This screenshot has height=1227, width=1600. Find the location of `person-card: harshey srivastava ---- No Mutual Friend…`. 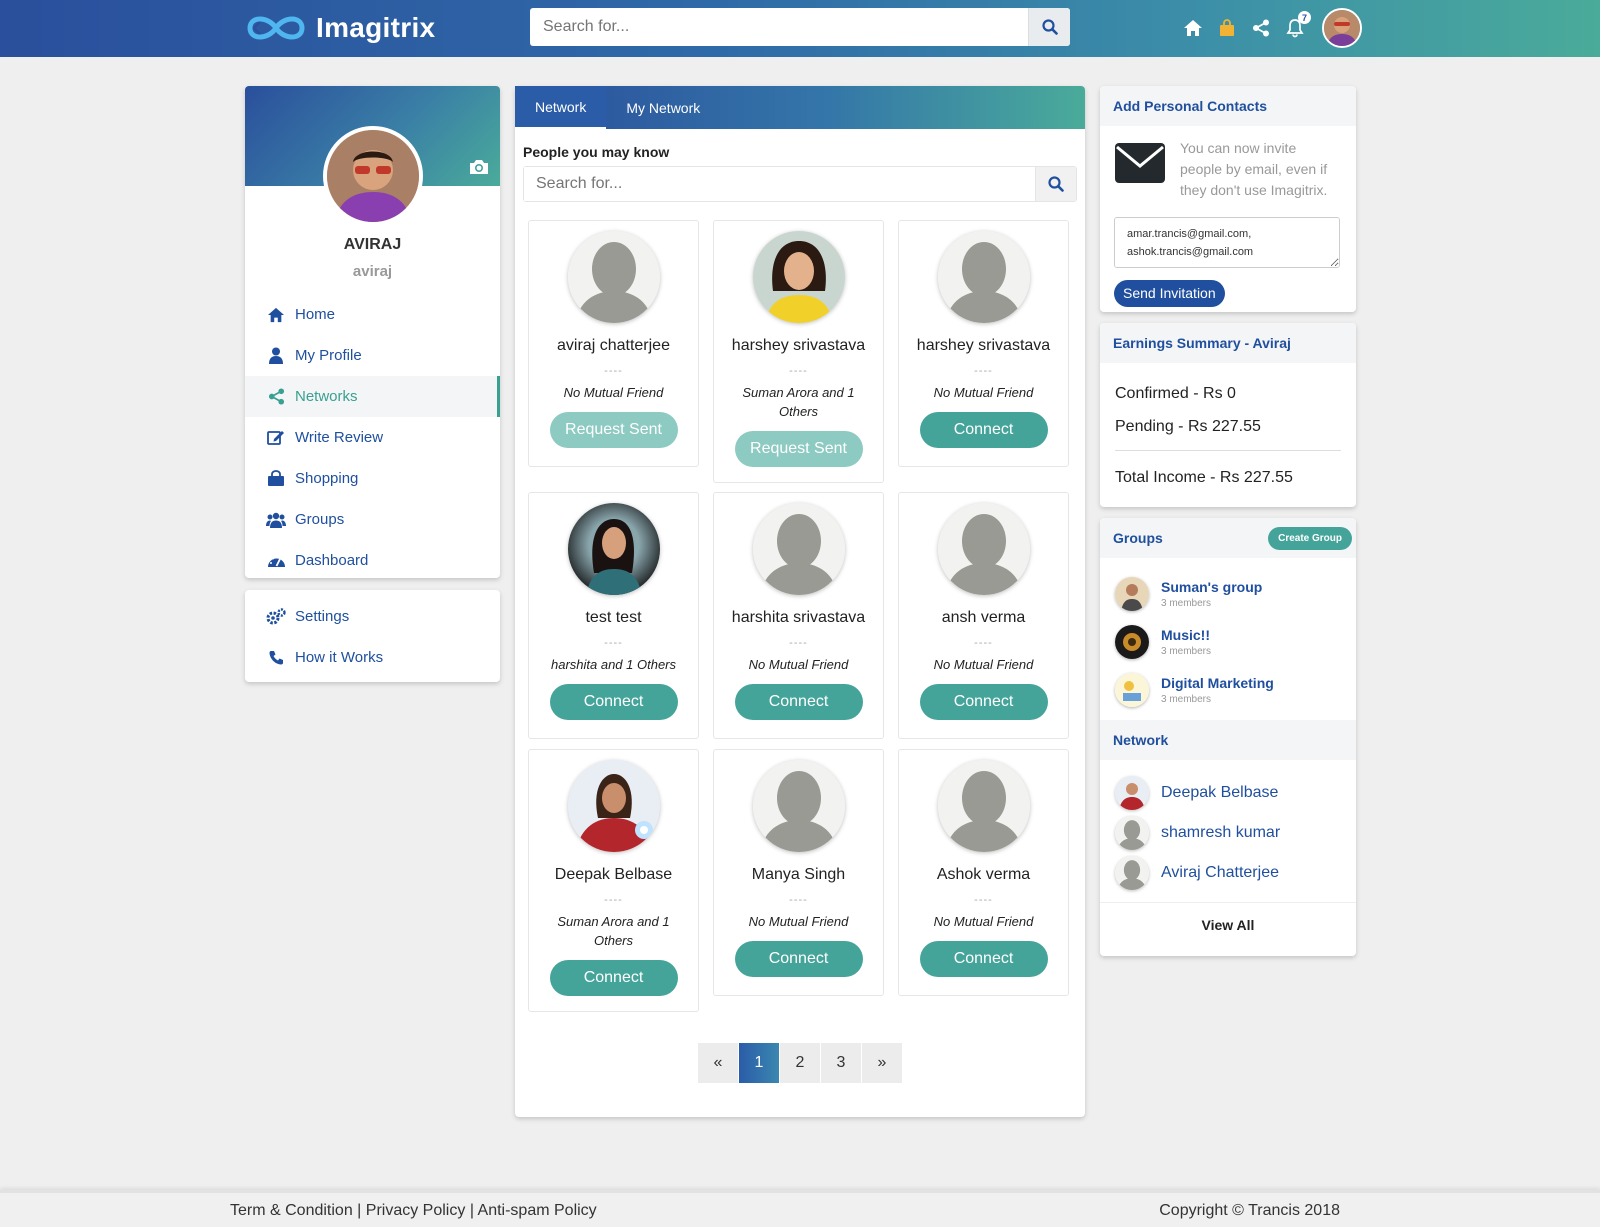

person-card: harshey srivastava ---- No Mutual Friend… is located at coordinates (983, 343).